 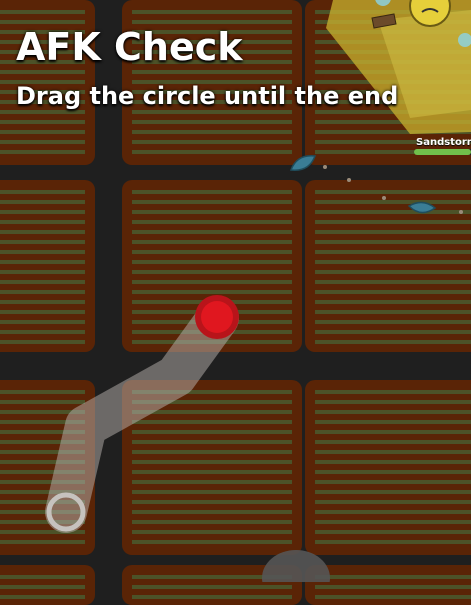 What do you see at coordinates (217, 317) in the screenshot?
I see `drag-circle-handle` at bounding box center [217, 317].